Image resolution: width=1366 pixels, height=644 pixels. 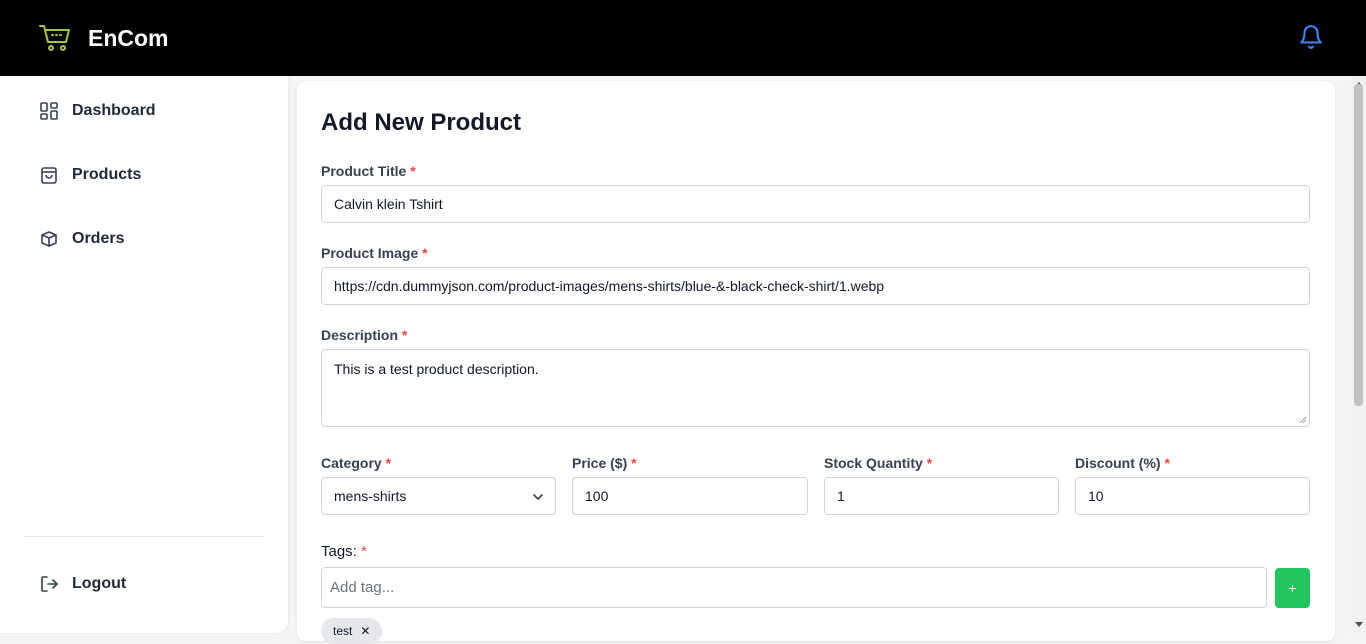 I want to click on stock-quantity-label: Stock Quantity *, so click(x=878, y=463).